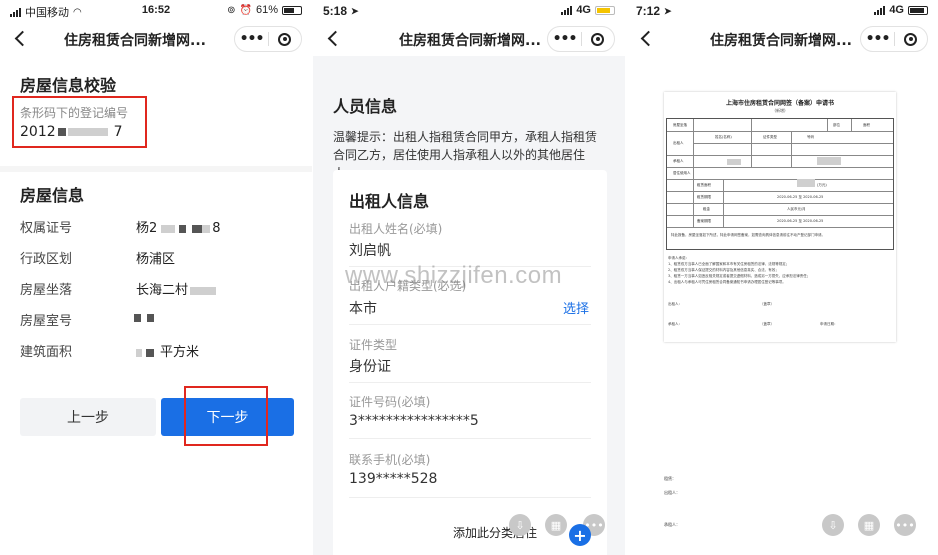  What do you see at coordinates (373, 345) in the screenshot?
I see `id-type-label: 证件类型` at bounding box center [373, 345].